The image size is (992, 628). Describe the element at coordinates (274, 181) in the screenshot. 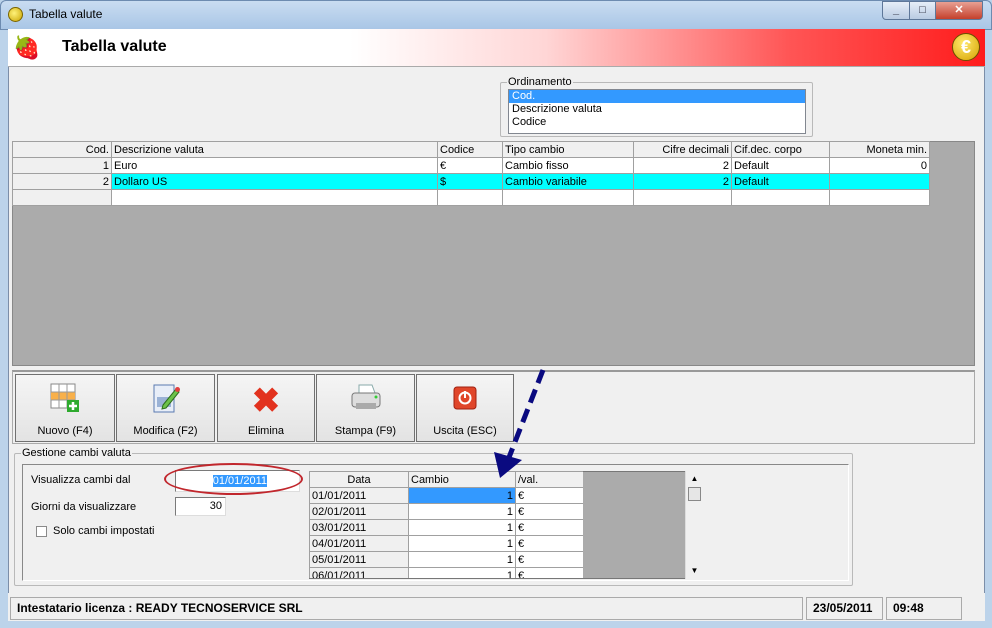

I see `cell-descrizione: Dollaro US` at that location.